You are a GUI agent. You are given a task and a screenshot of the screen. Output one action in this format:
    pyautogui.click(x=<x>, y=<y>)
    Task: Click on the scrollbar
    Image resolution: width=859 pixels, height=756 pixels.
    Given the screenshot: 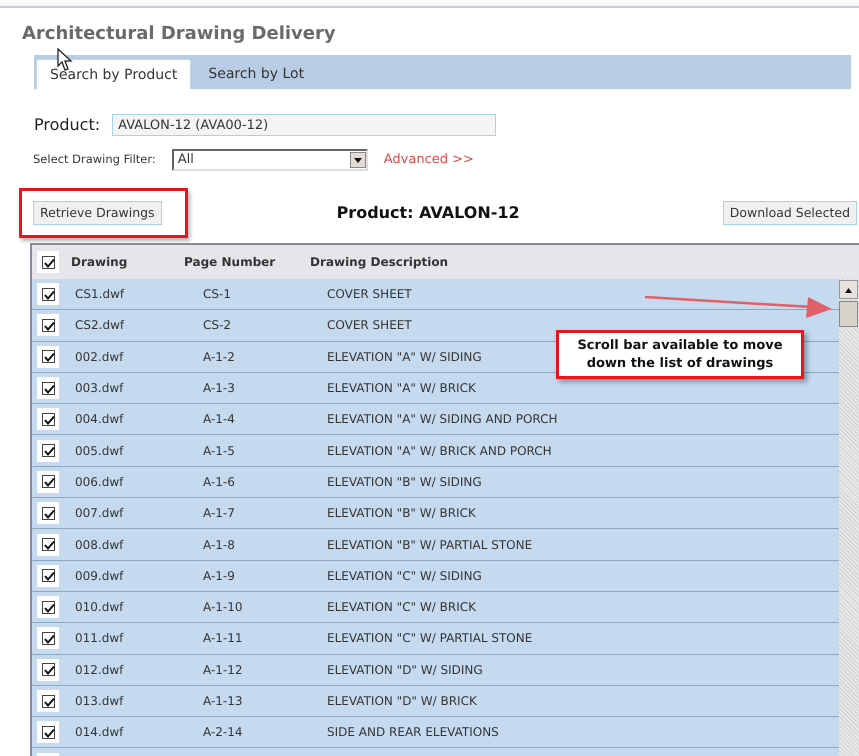 What is the action you would take?
    pyautogui.click(x=849, y=517)
    